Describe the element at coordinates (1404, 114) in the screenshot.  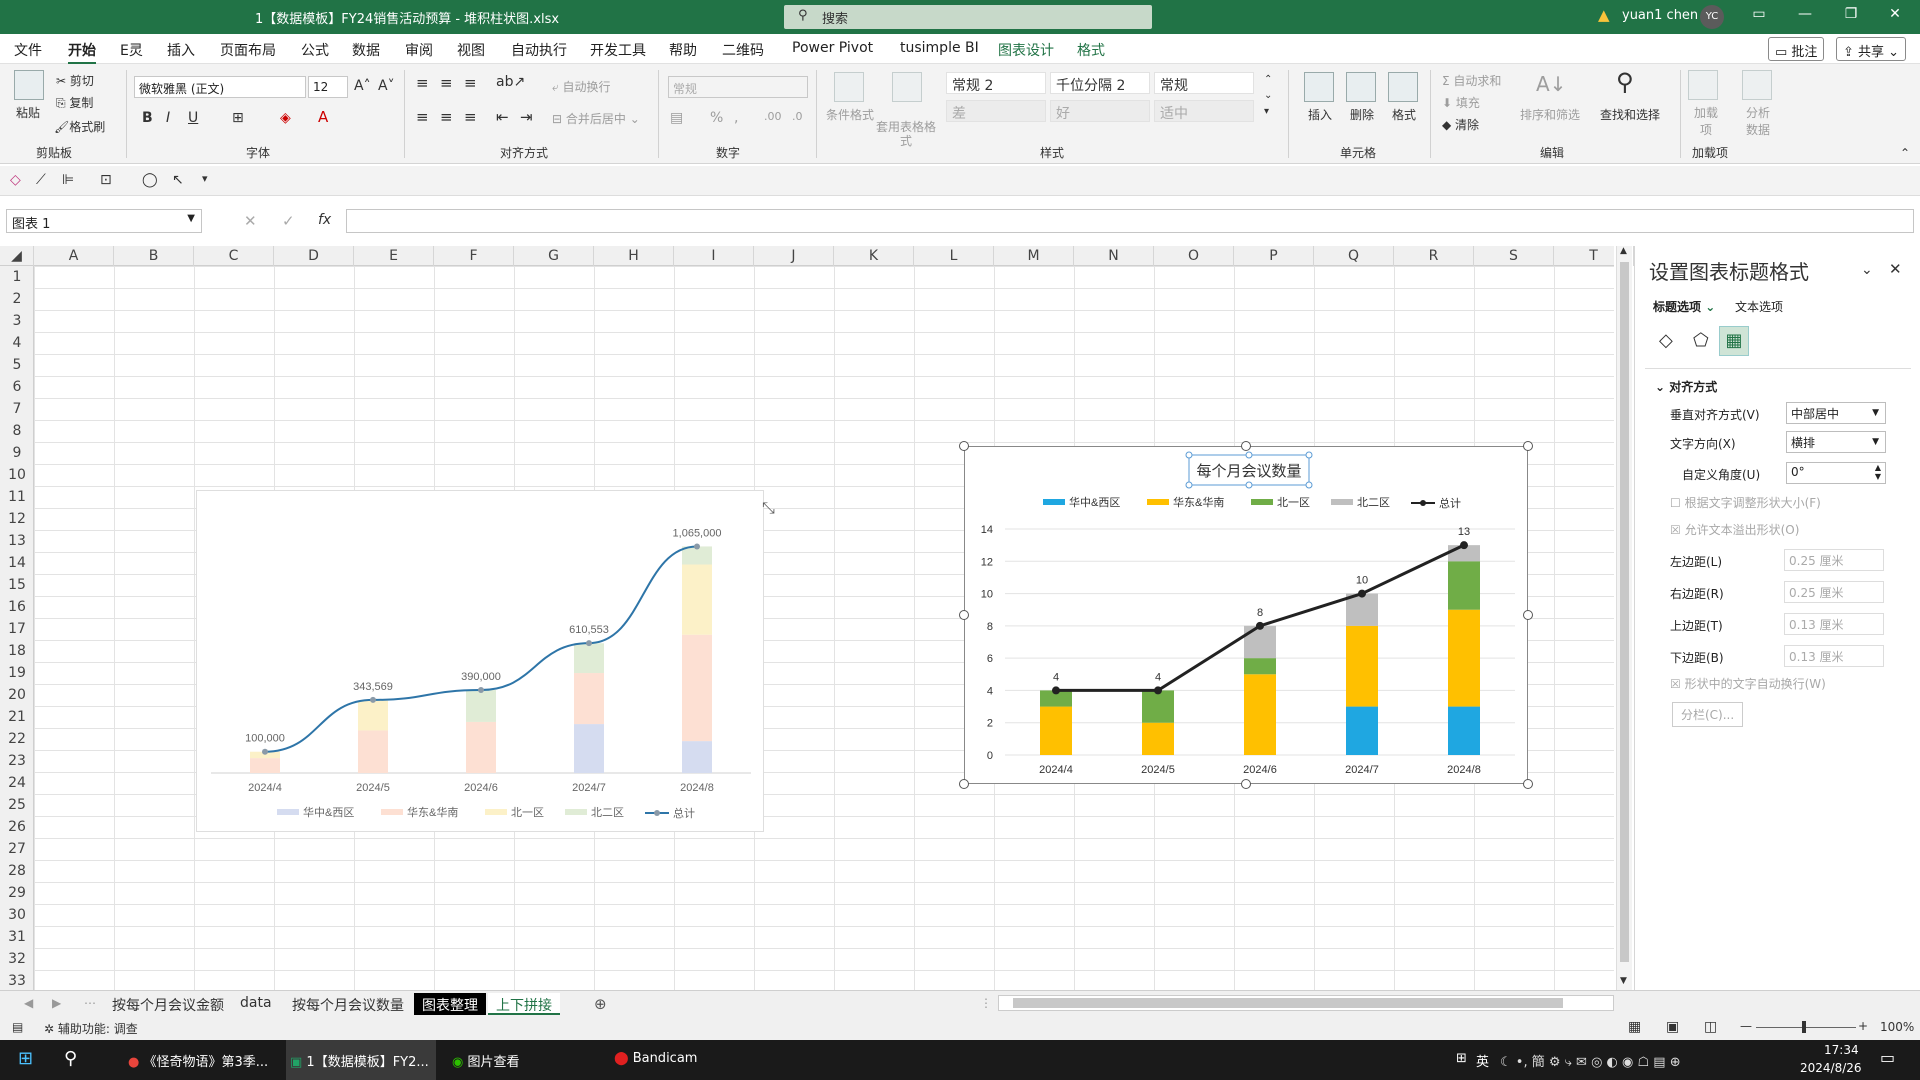
I see `format-cells-button: 格式` at that location.